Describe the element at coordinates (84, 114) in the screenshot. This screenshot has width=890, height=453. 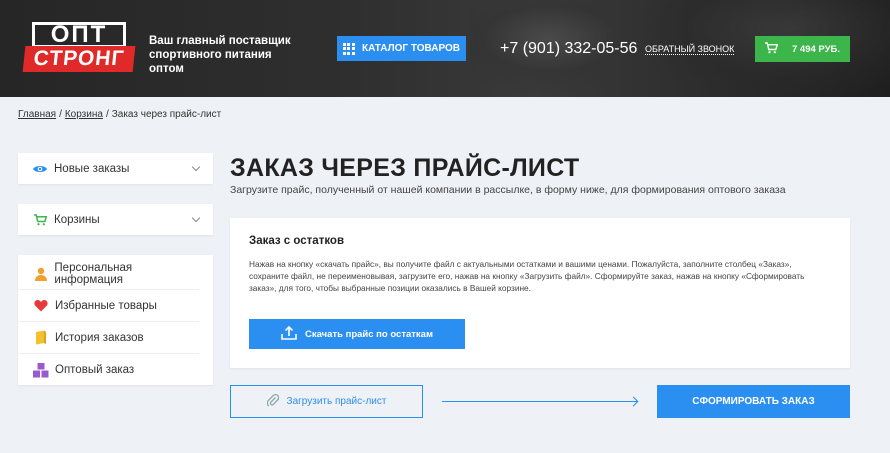
I see `breadcrumb-cart: Корзина` at that location.